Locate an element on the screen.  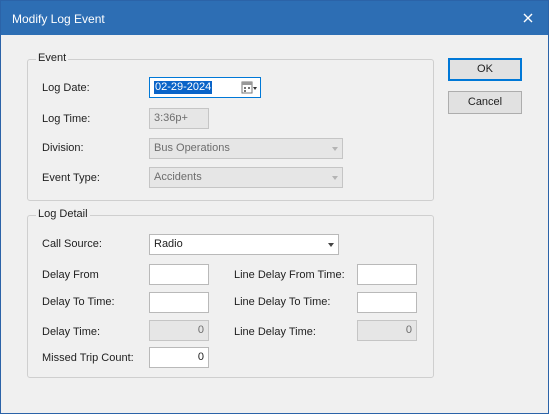
line-delay-to-time-label: Line Delay To Time: is located at coordinates (282, 302).